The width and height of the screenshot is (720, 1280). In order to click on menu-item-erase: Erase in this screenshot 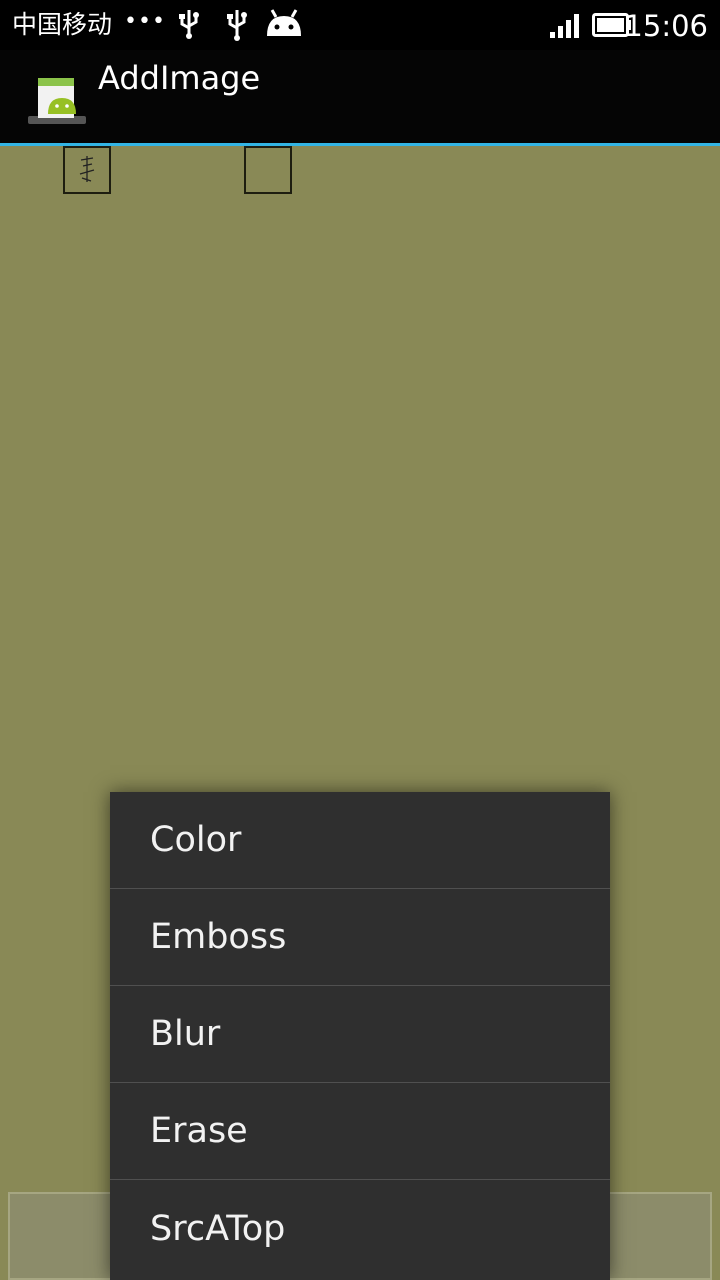, I will do `click(360, 1131)`.